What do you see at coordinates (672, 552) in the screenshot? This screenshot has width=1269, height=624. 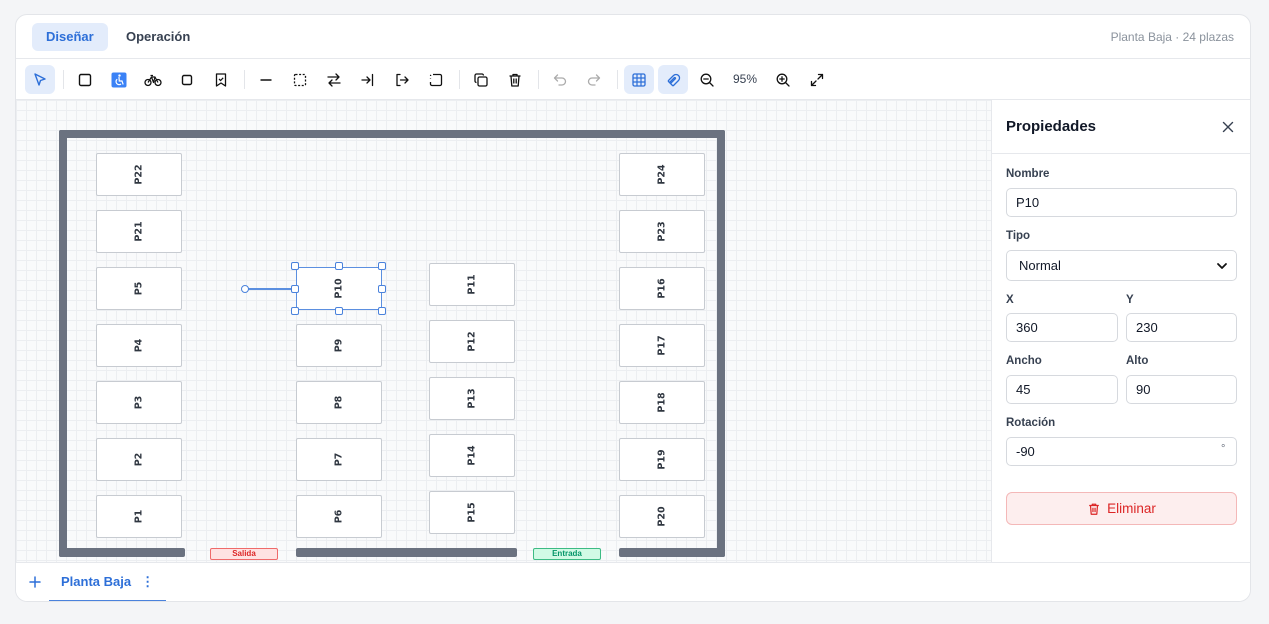 I see `wall-bottom-right` at bounding box center [672, 552].